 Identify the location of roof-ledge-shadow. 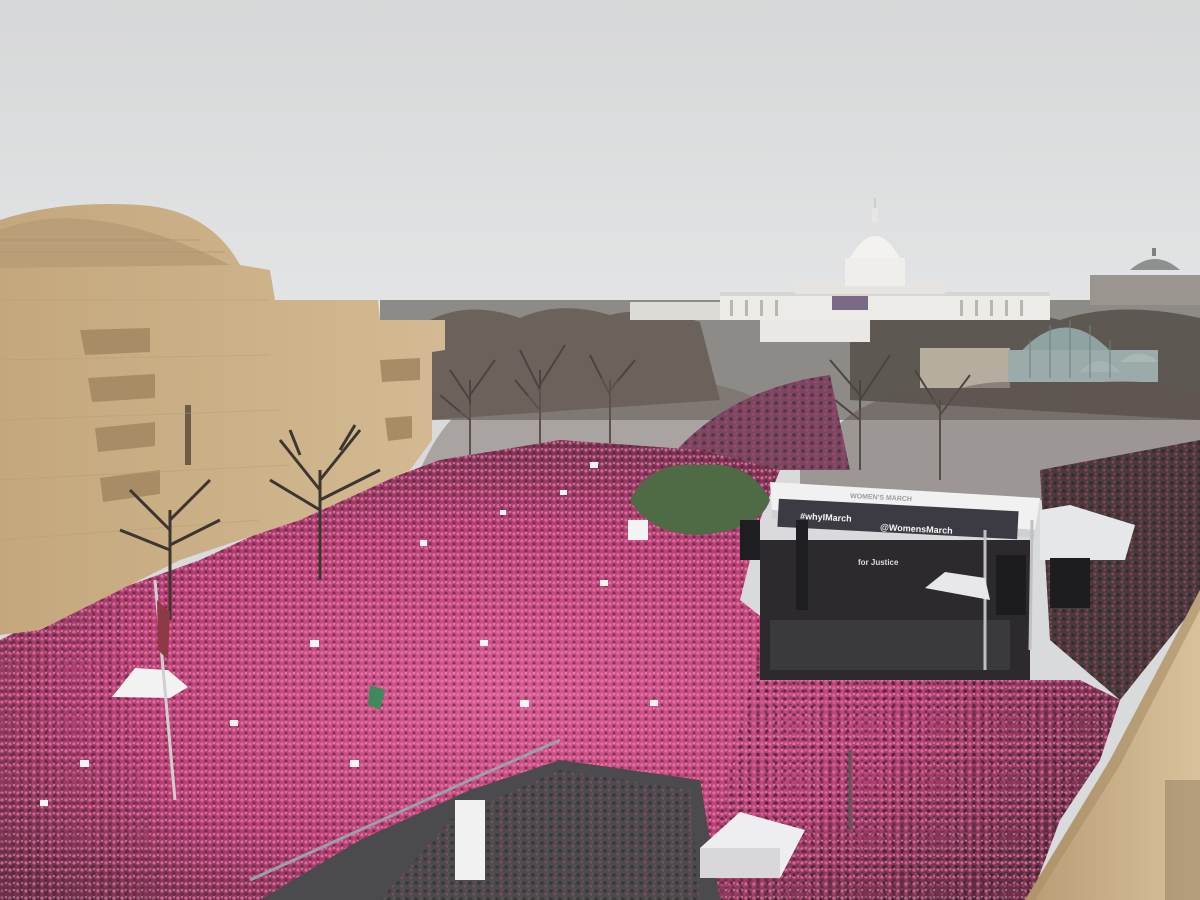
(1182, 840).